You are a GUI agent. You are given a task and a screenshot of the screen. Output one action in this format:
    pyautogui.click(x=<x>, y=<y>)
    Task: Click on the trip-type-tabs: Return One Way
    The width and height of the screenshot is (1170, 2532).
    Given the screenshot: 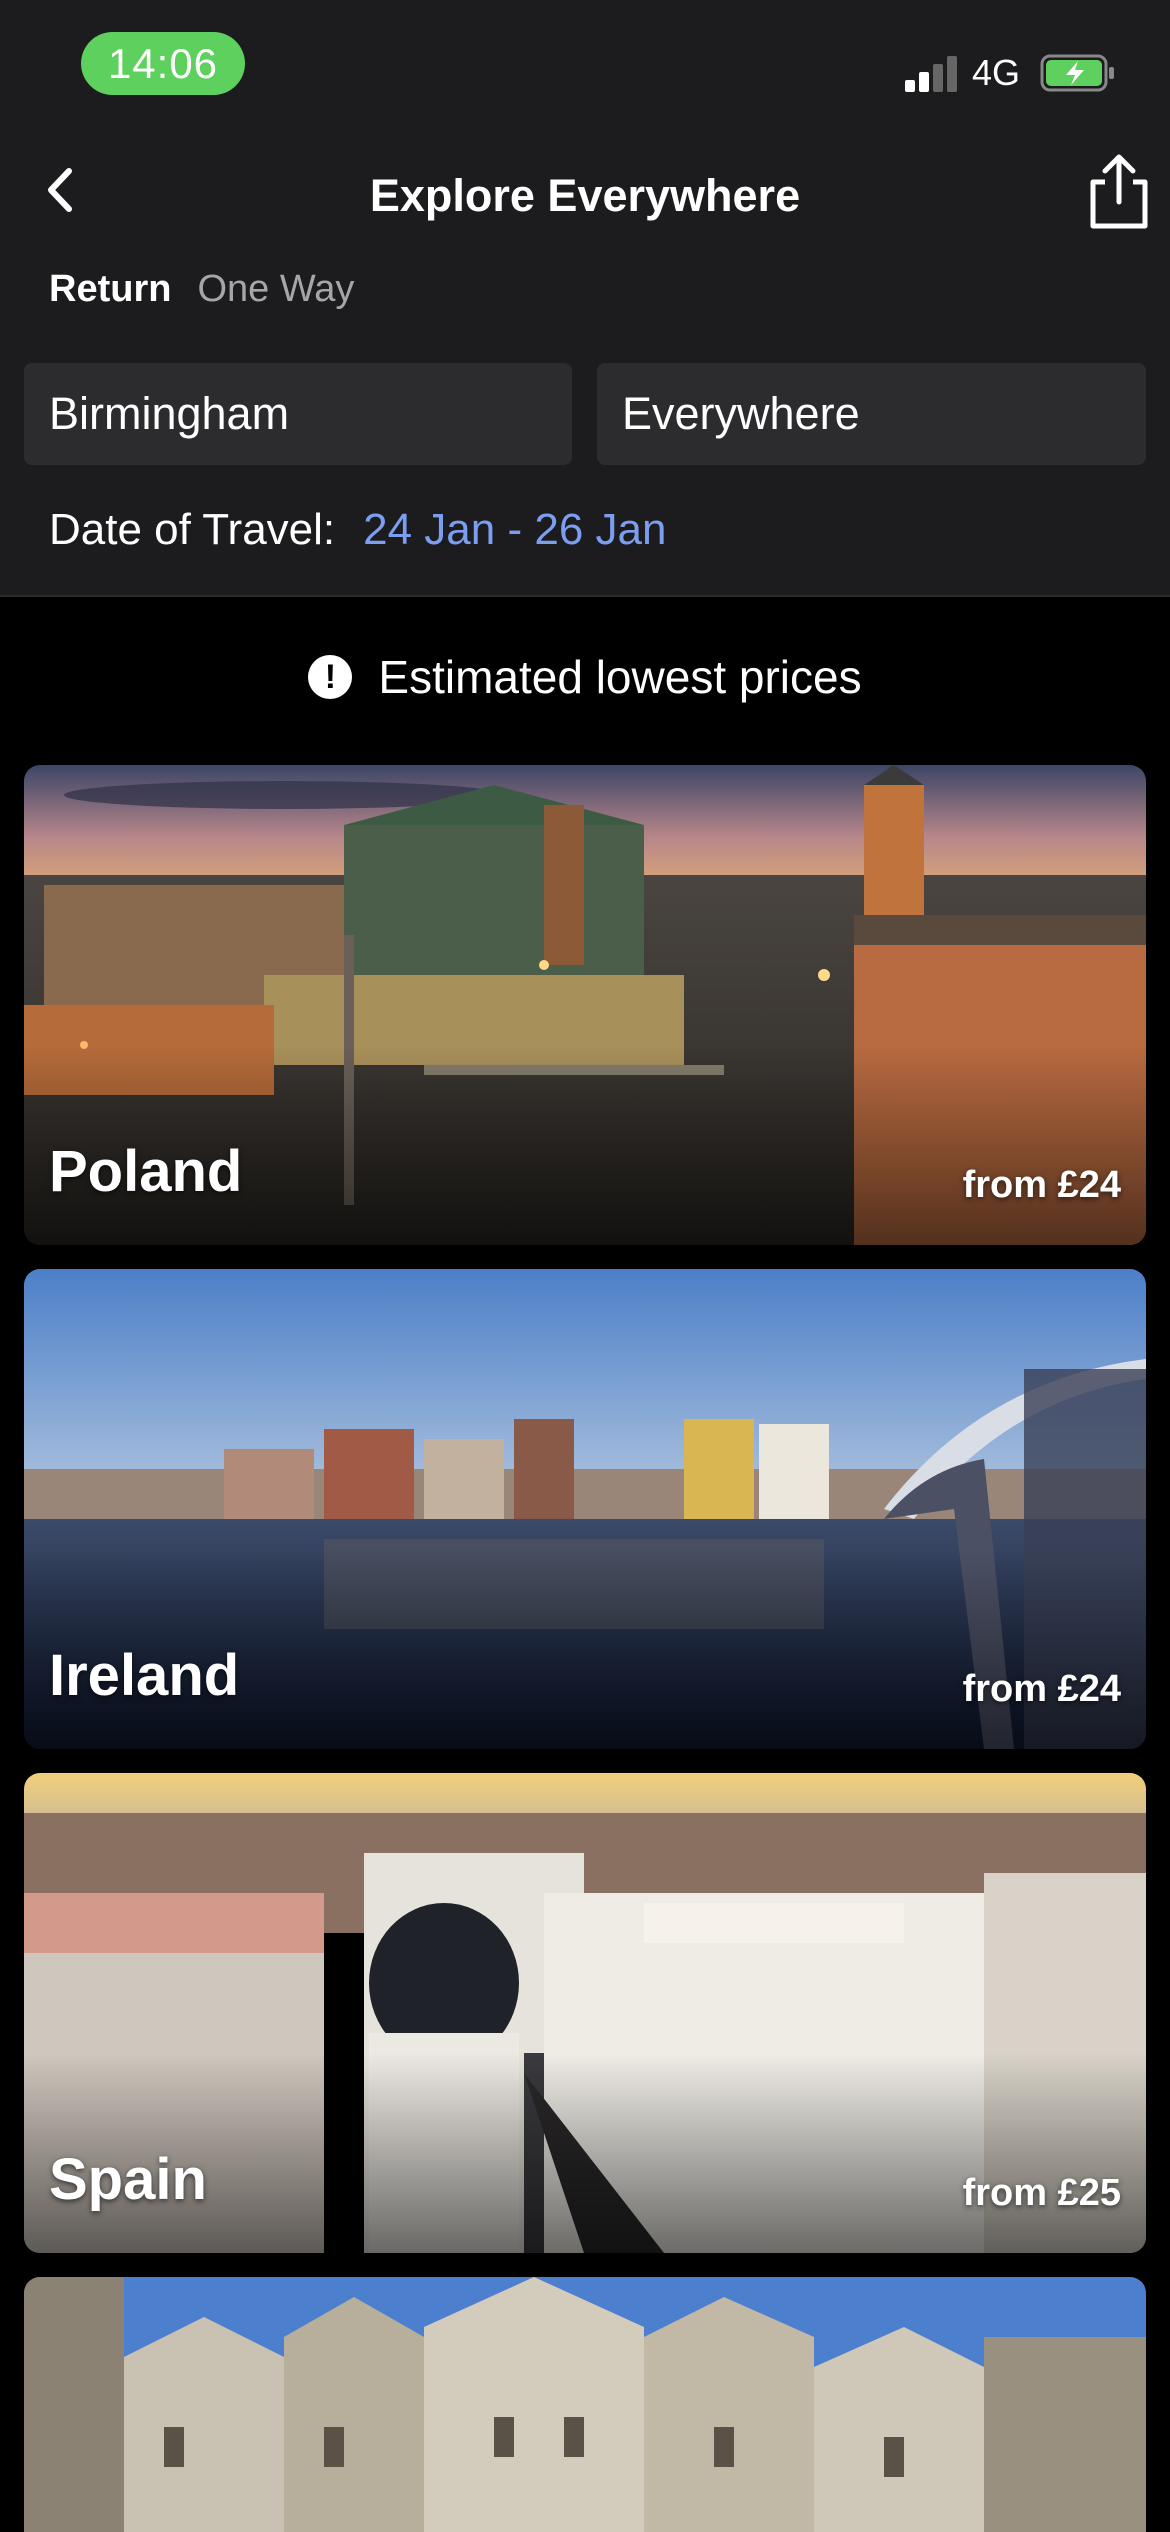 What is the action you would take?
    pyautogui.click(x=201, y=289)
    